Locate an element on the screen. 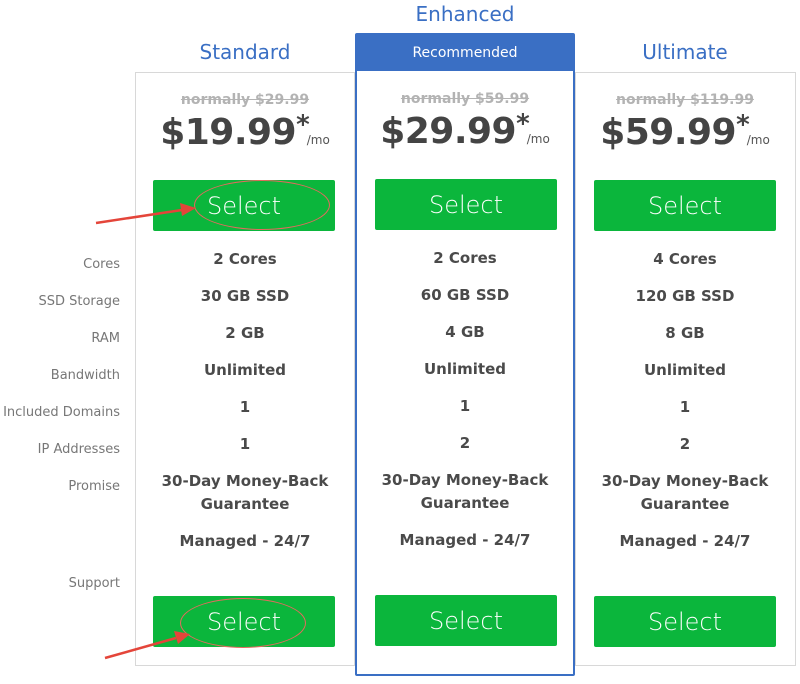 The height and width of the screenshot is (684, 800). annotation-arrow-bottom is located at coordinates (147, 645).